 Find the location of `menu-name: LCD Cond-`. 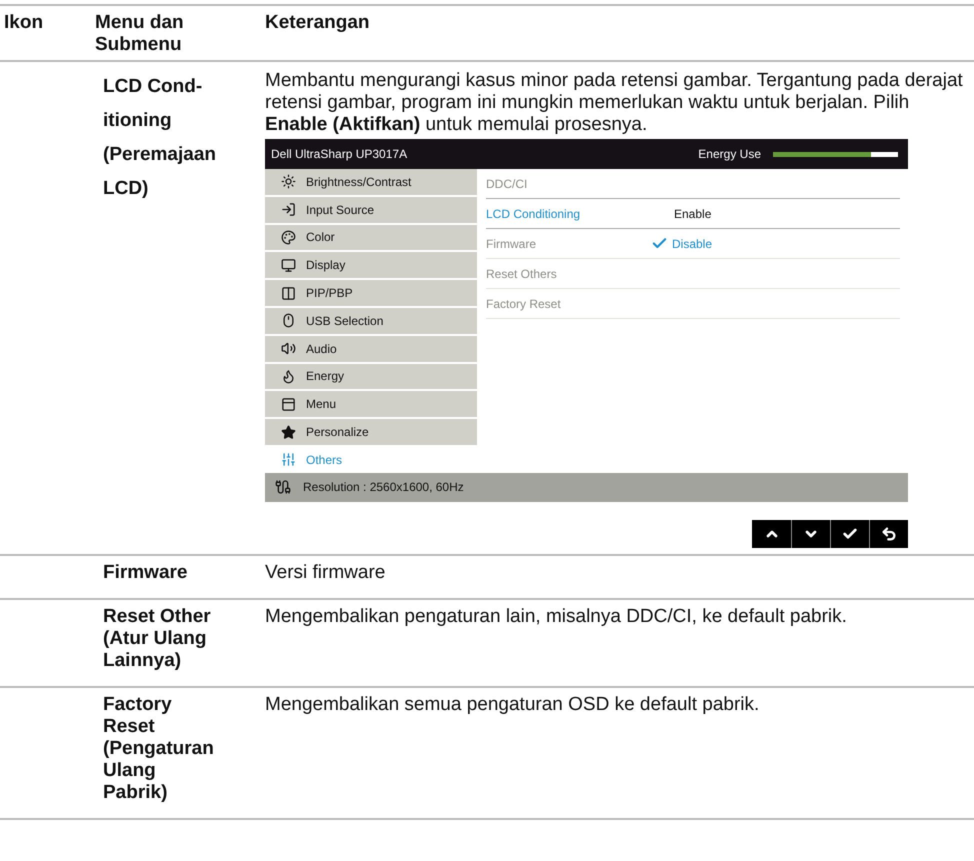

menu-name: LCD Cond- is located at coordinates (153, 87).